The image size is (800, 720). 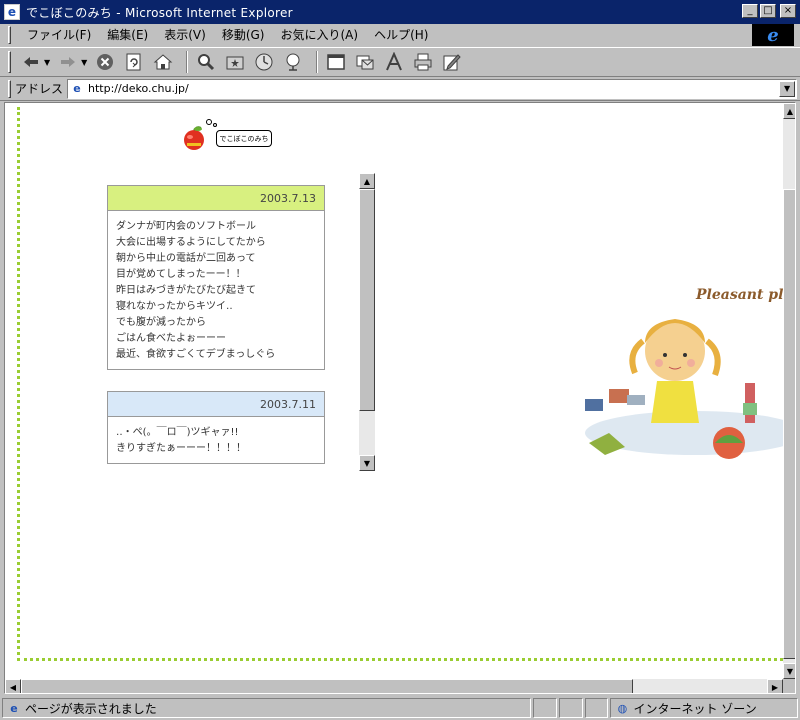 I want to click on edit-icon, so click(x=452, y=62).